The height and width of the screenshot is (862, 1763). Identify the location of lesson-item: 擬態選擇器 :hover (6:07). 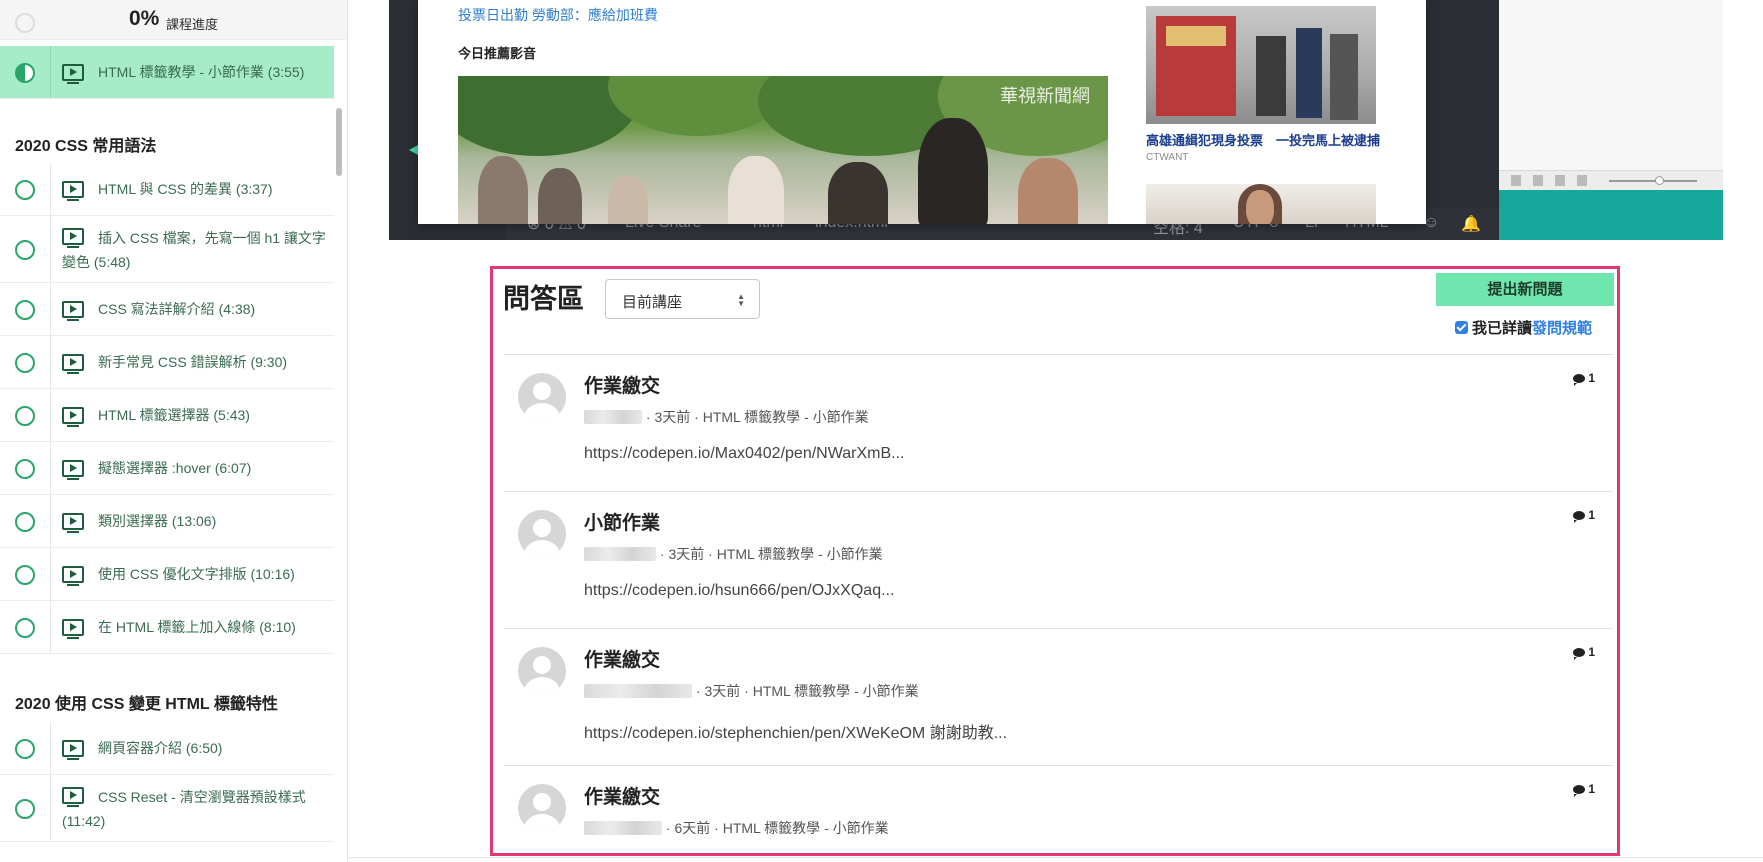
(167, 468).